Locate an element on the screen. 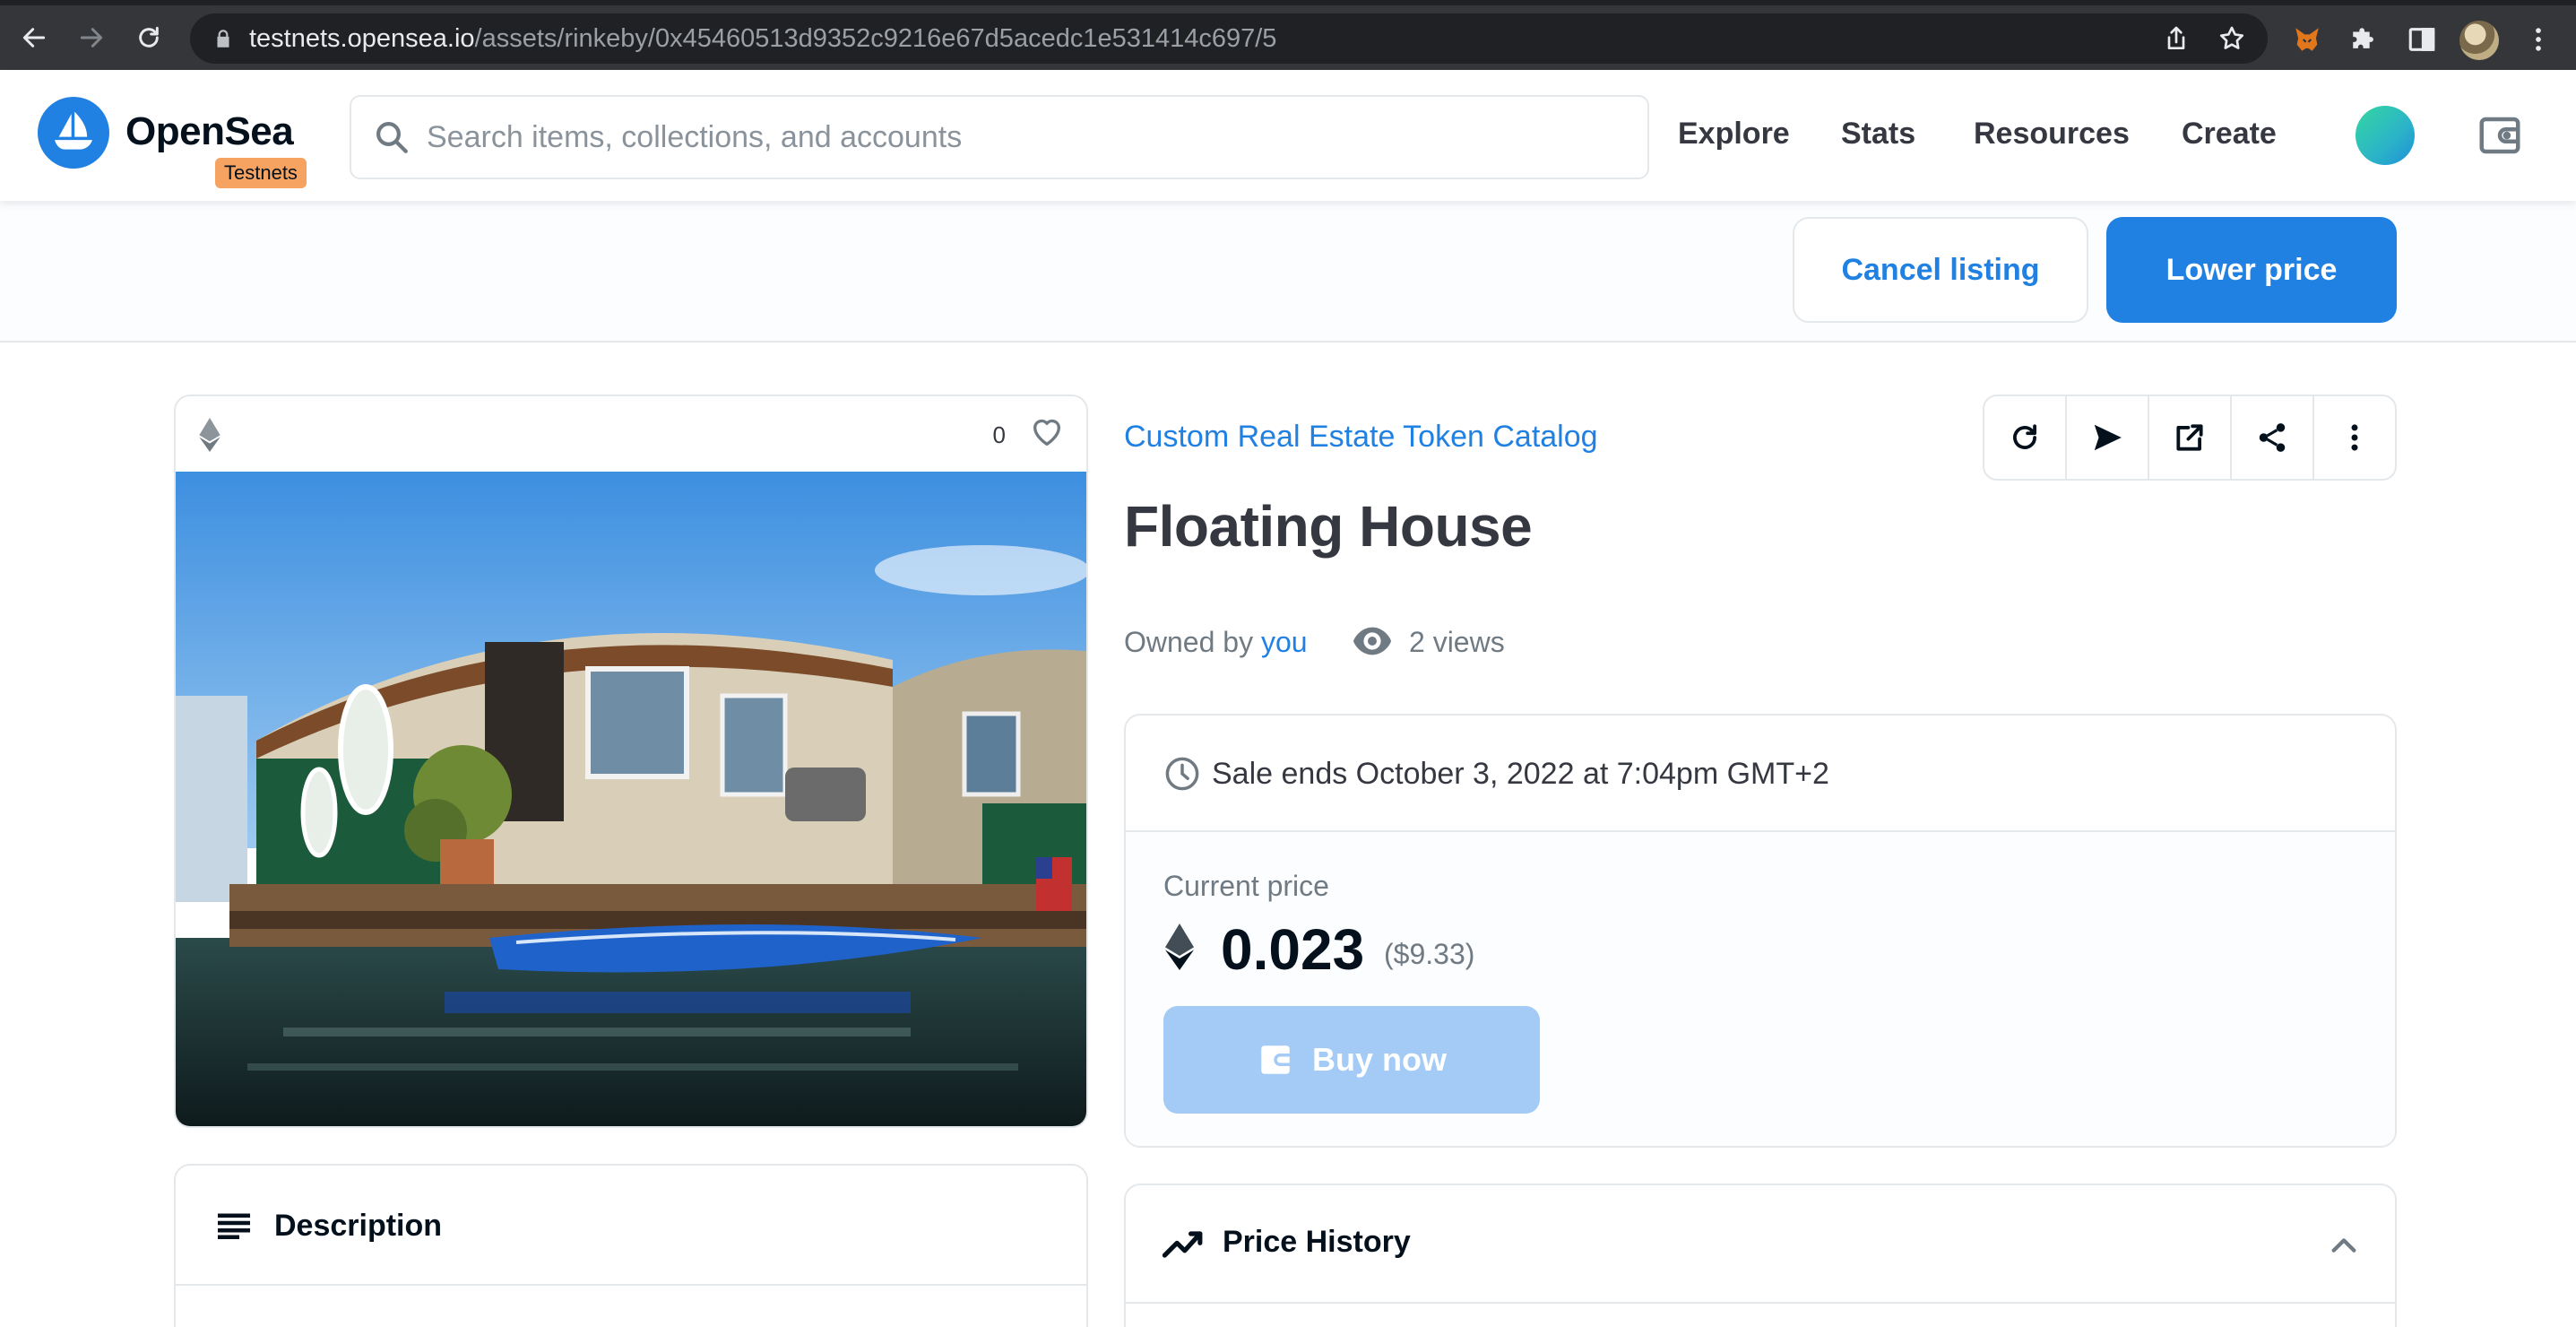 The image size is (2576, 1327). extensions-button is located at coordinates (2364, 39).